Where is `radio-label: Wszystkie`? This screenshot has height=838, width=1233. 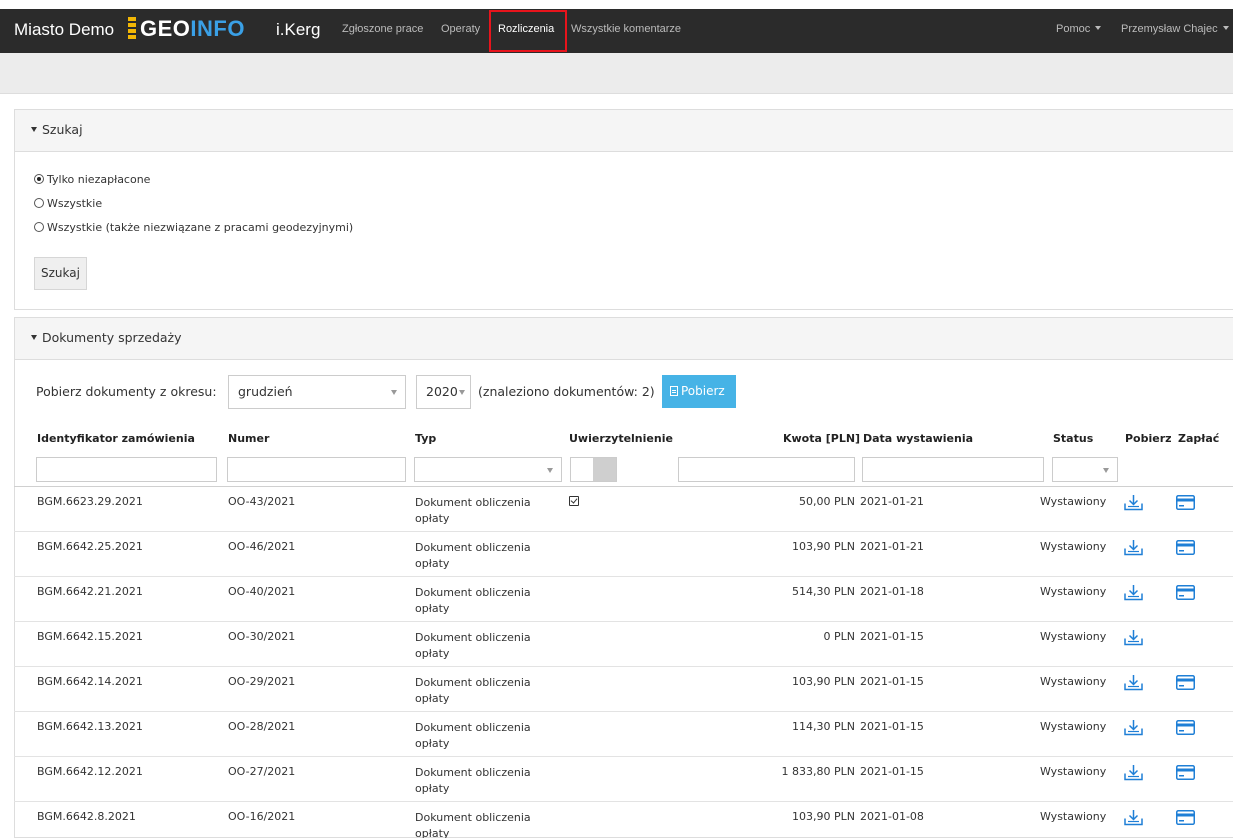 radio-label: Wszystkie is located at coordinates (75, 203).